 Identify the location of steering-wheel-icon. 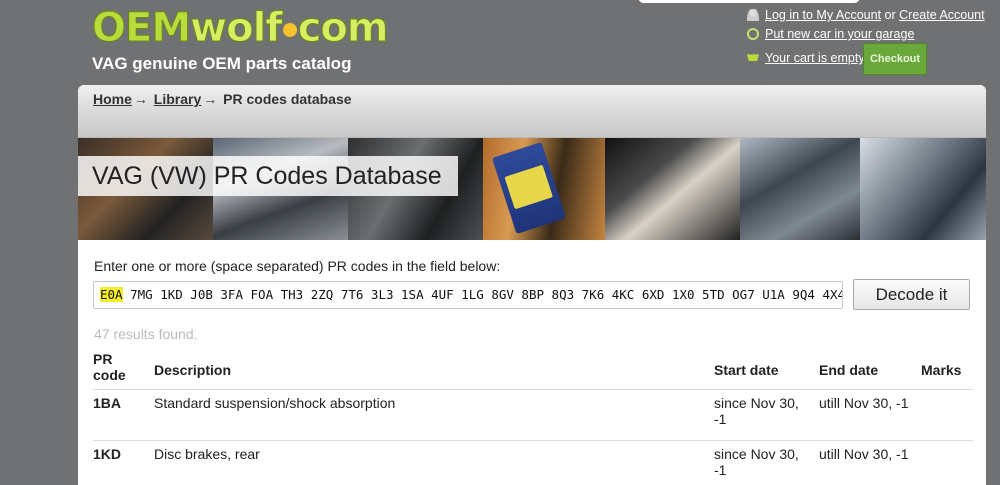
(753, 34).